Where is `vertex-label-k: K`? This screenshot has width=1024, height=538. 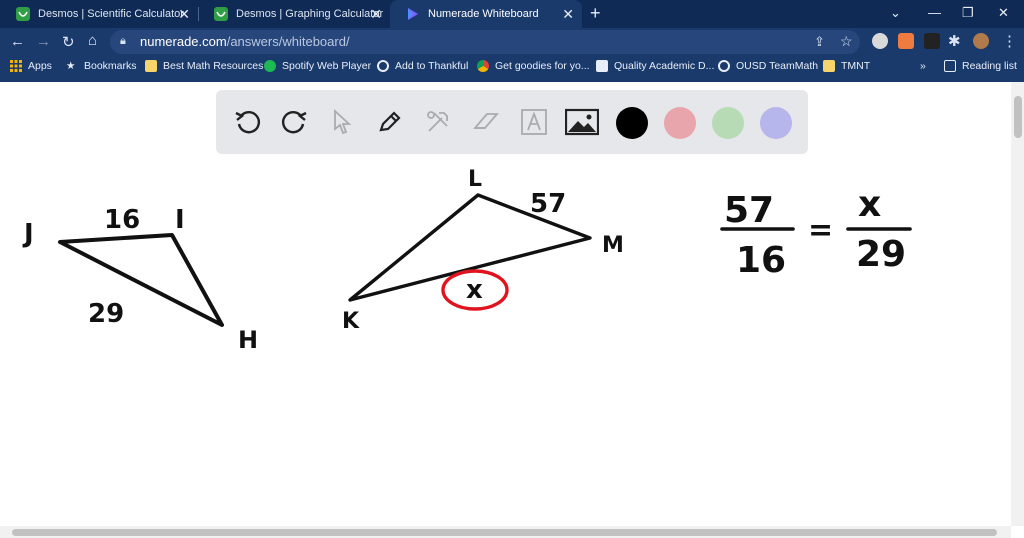
vertex-label-k: K is located at coordinates (351, 321).